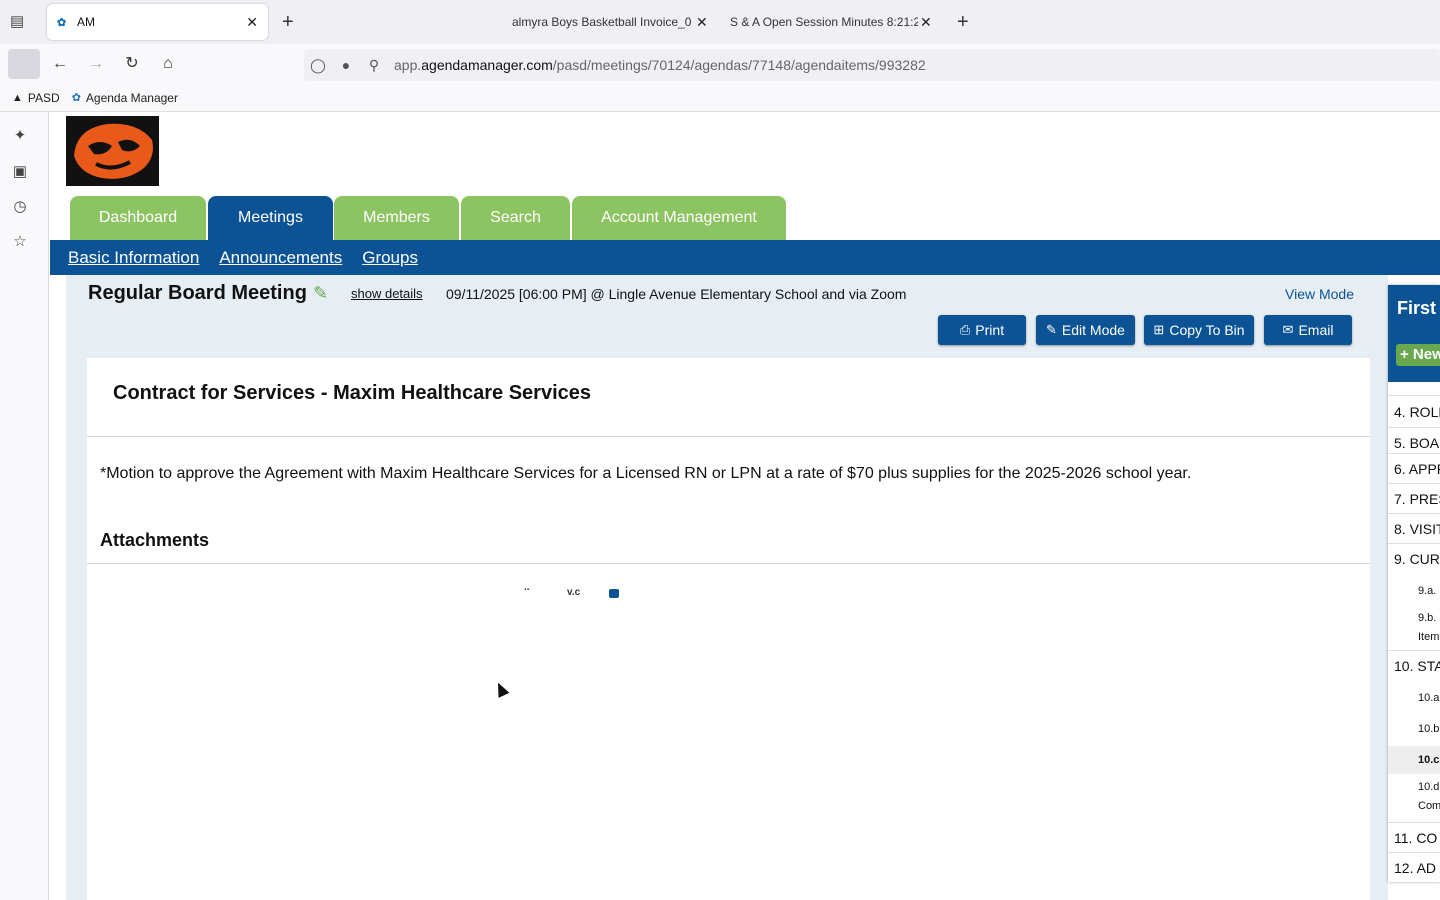 This screenshot has height=900, width=1440. Describe the element at coordinates (86, 22) in the screenshot. I see `tab-label: AM` at that location.